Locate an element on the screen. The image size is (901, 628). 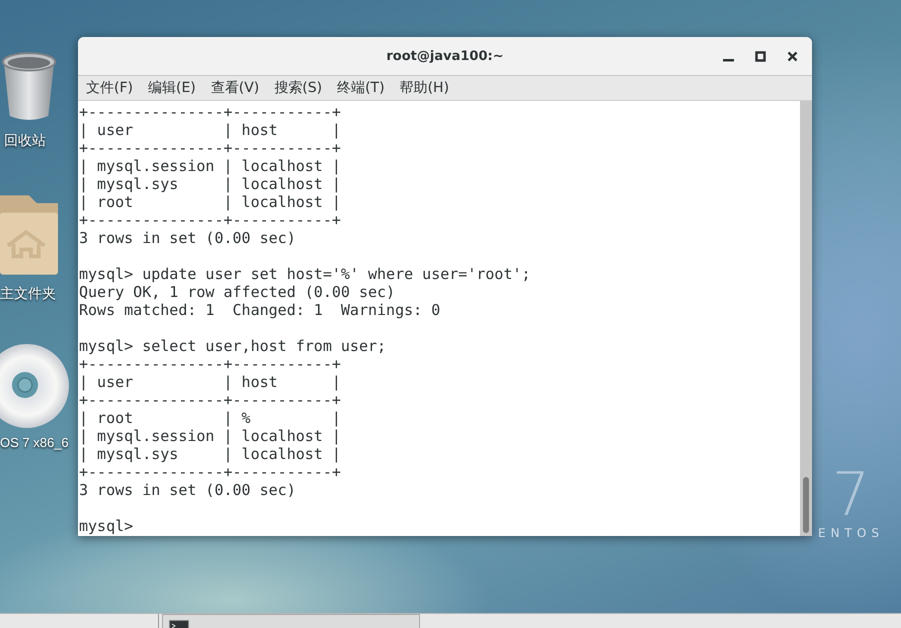
desktop-icon-label: 回收站 is located at coordinates (25, 141).